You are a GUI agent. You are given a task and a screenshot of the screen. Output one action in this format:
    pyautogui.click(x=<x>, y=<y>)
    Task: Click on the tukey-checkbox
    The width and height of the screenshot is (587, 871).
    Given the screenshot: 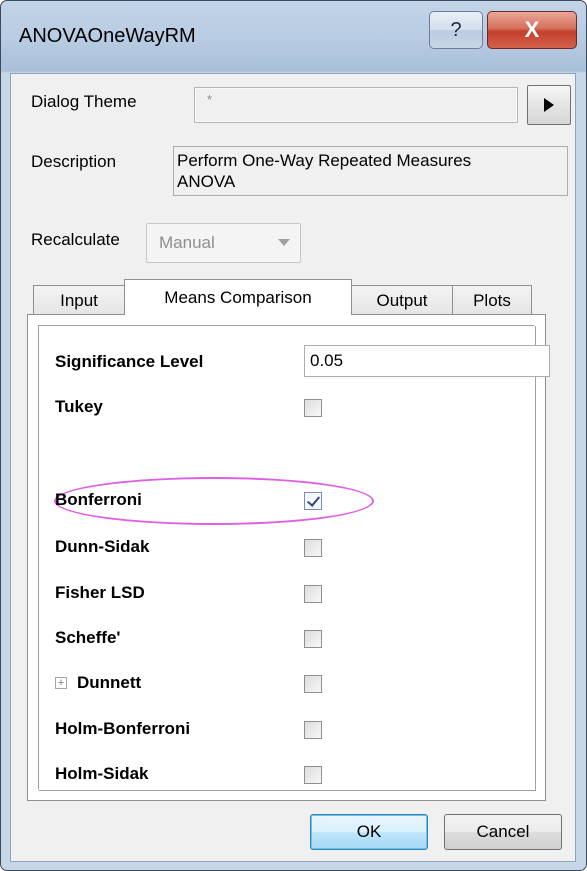 What is the action you would take?
    pyautogui.click(x=313, y=408)
    